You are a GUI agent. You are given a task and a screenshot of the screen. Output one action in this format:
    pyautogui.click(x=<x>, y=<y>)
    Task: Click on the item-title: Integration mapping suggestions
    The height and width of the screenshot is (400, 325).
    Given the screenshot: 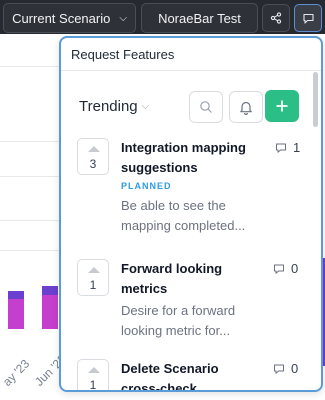 What is the action you would take?
    pyautogui.click(x=183, y=157)
    